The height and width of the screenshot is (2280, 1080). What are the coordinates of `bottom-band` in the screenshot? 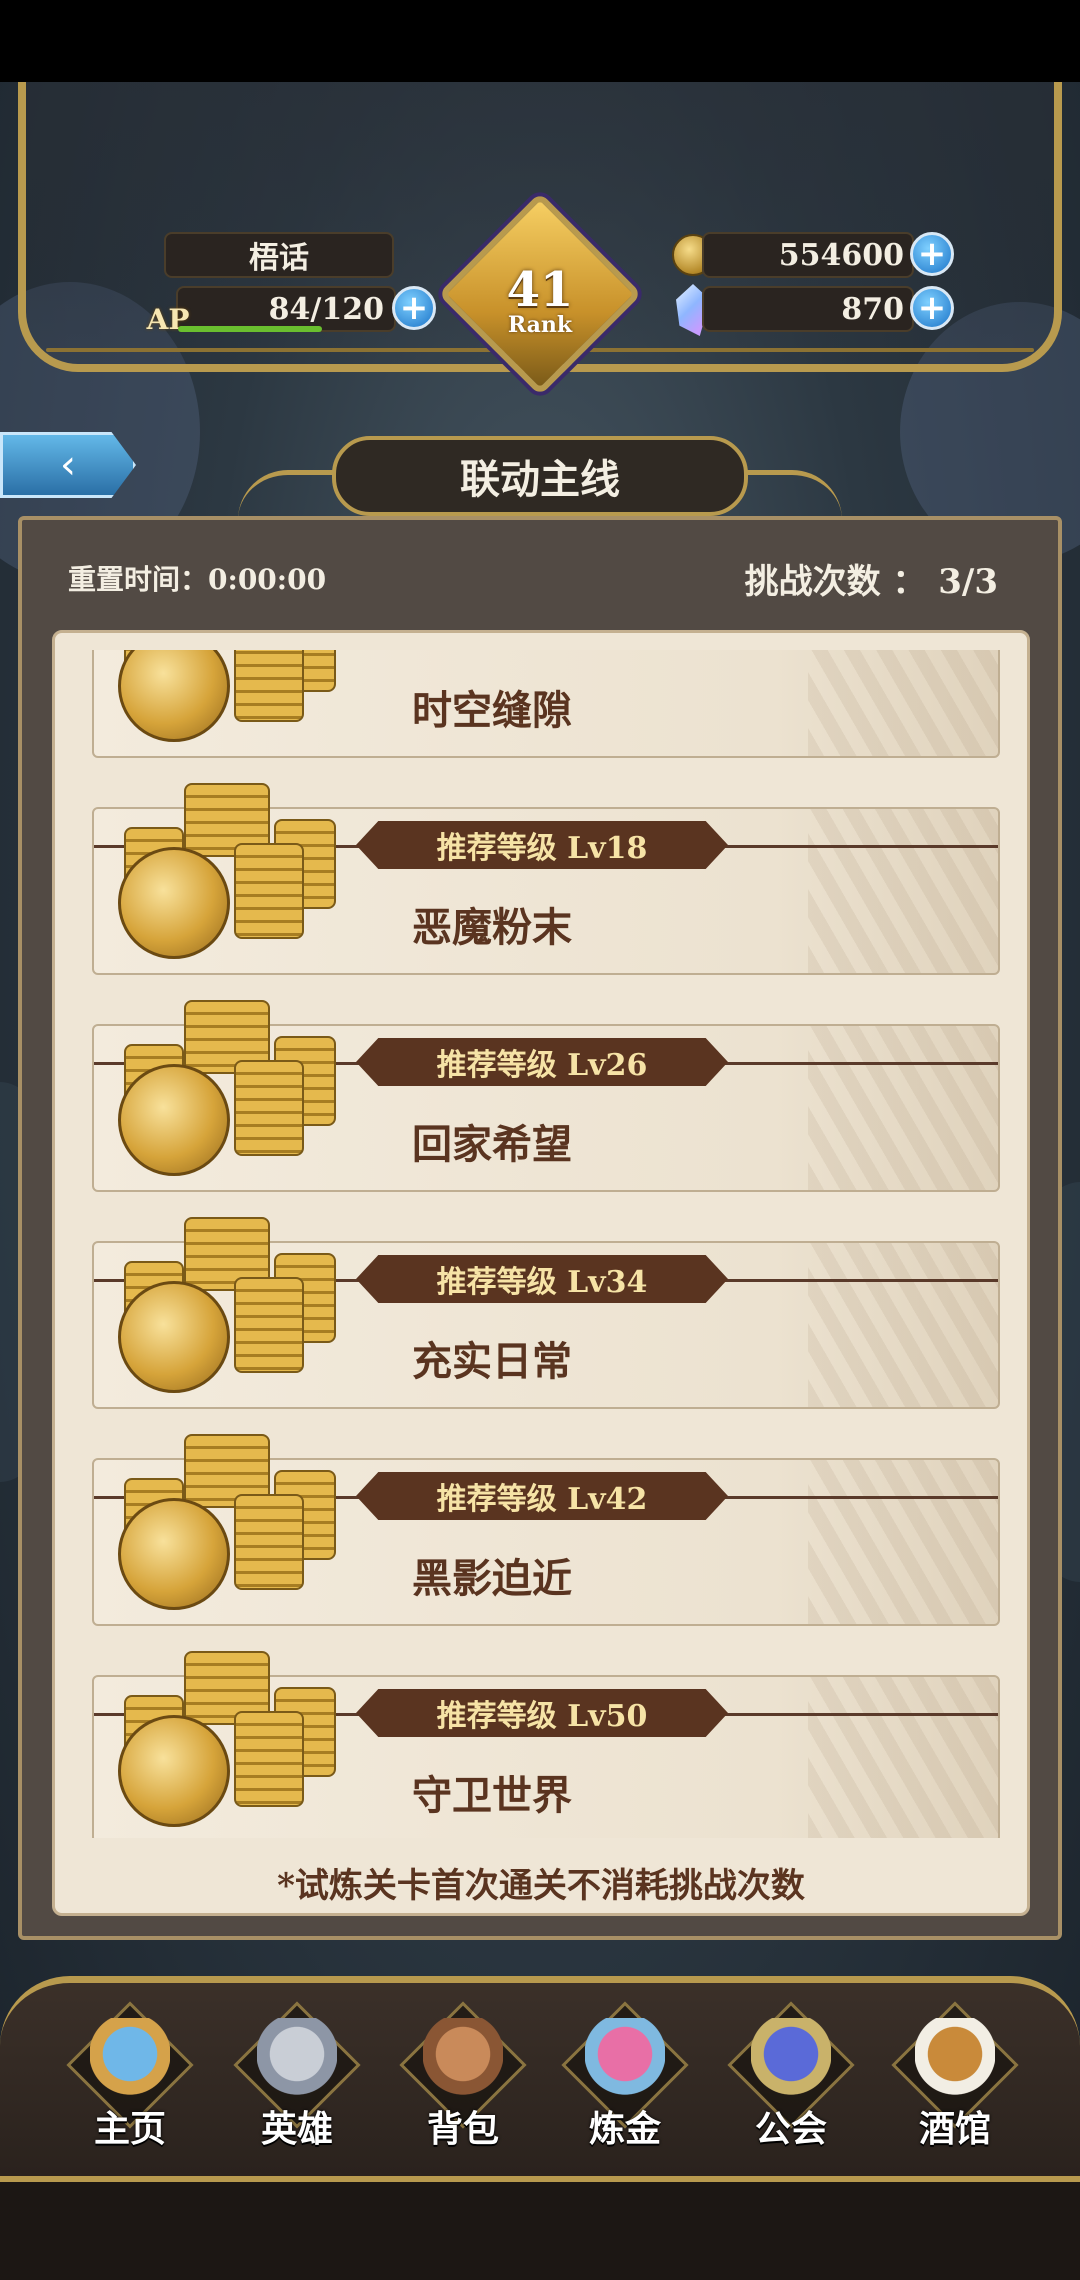 It's located at (540, 2231).